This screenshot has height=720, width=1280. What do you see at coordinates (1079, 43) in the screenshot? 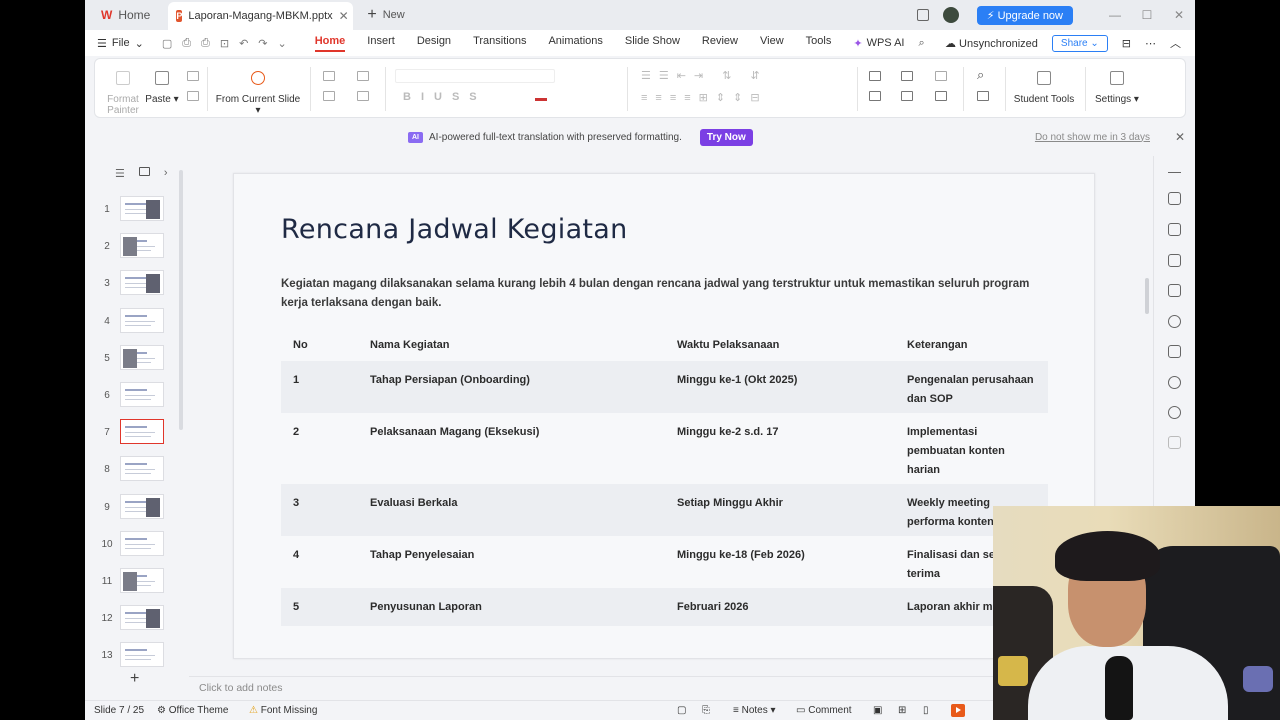
I see `share-button: Share ⌄` at bounding box center [1079, 43].